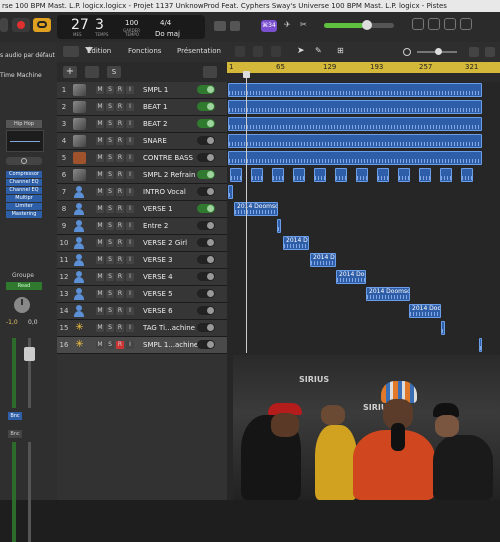 The image size is (500, 542). What do you see at coordinates (168, 158) in the screenshot?
I see `track-name: CONTRE BASS` at bounding box center [168, 158].